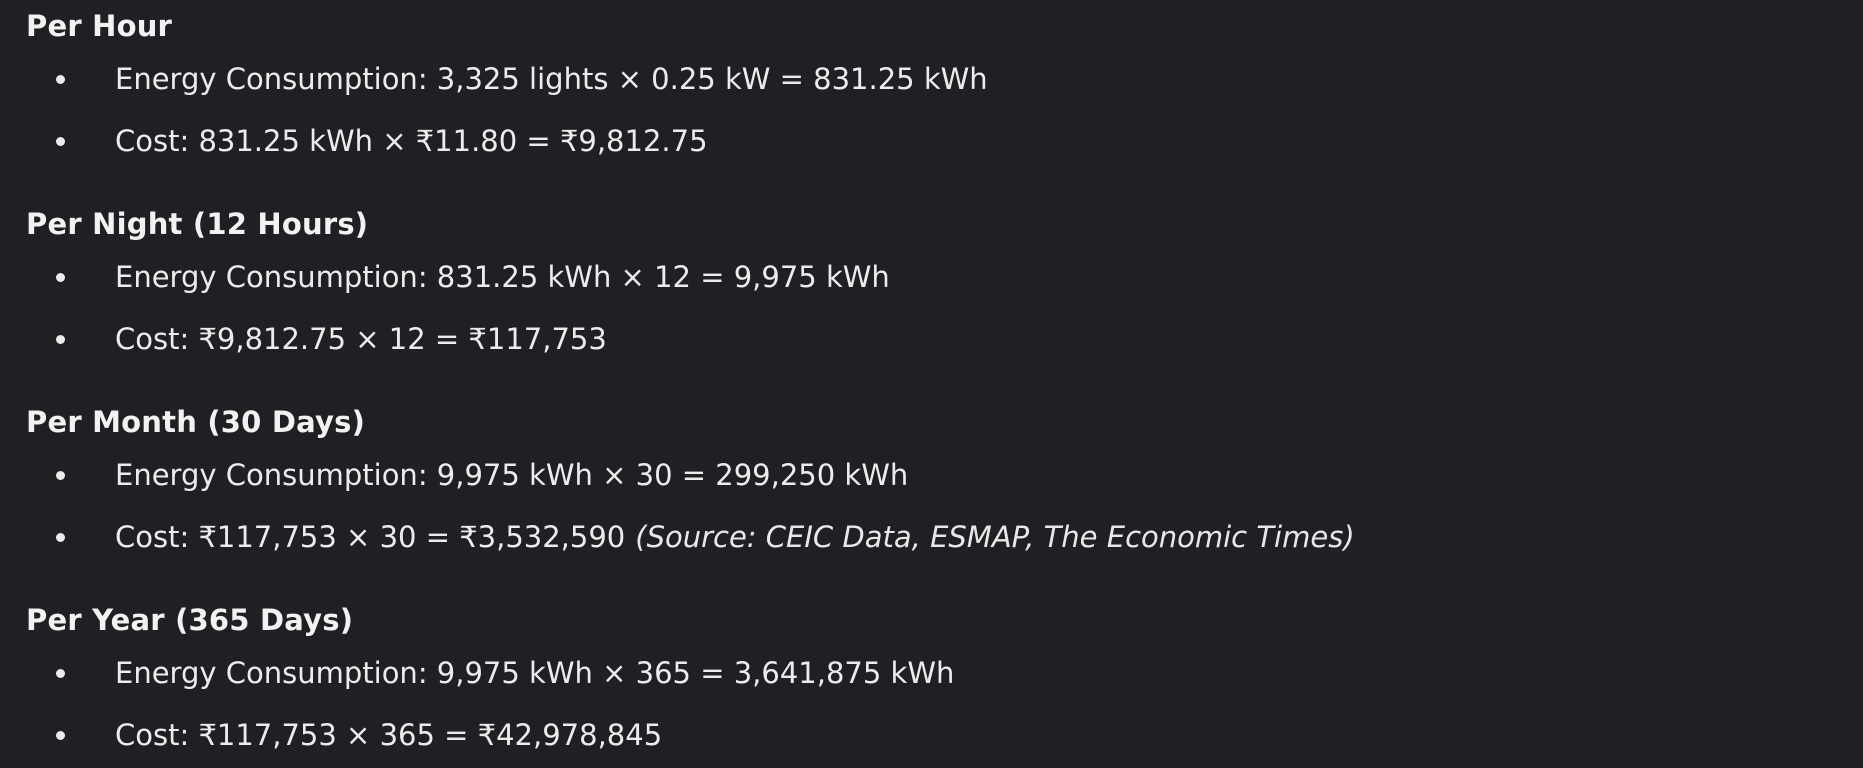 The height and width of the screenshot is (768, 1863). I want to click on list-item: Cost: ₹117,753 × 365 = ₹42,978,845, so click(936, 735).